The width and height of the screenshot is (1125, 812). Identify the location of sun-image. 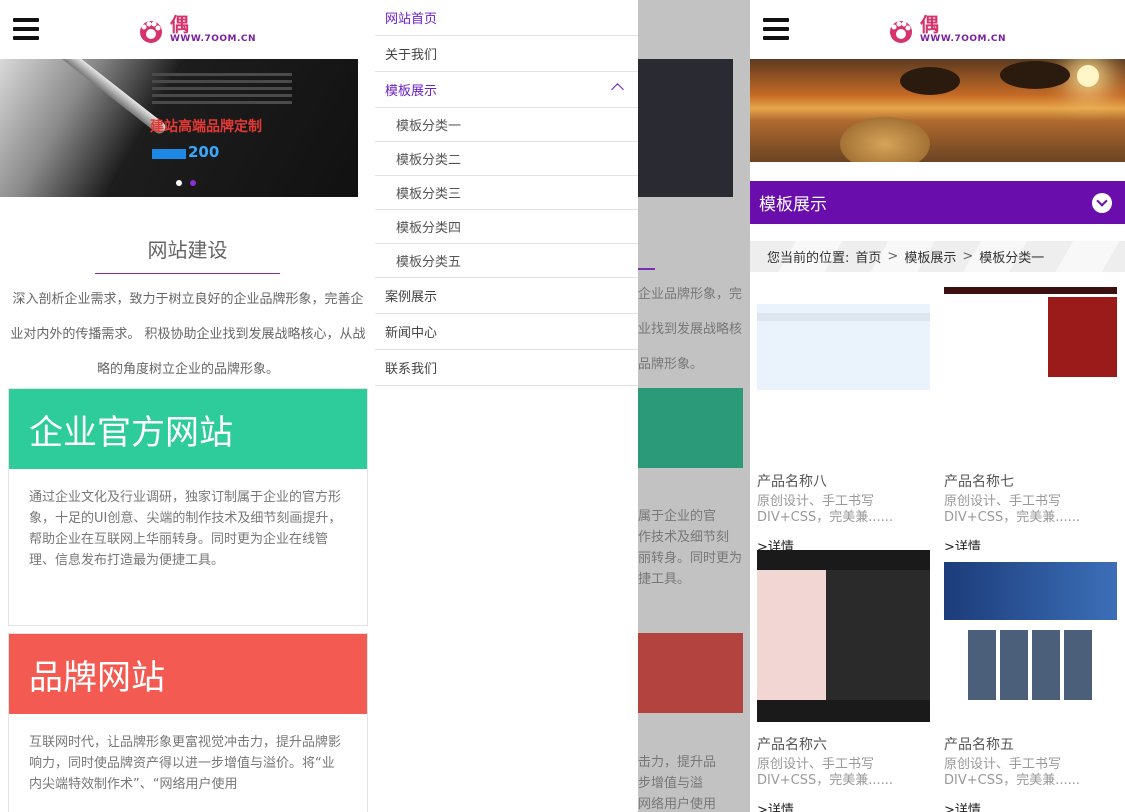
(1088, 76).